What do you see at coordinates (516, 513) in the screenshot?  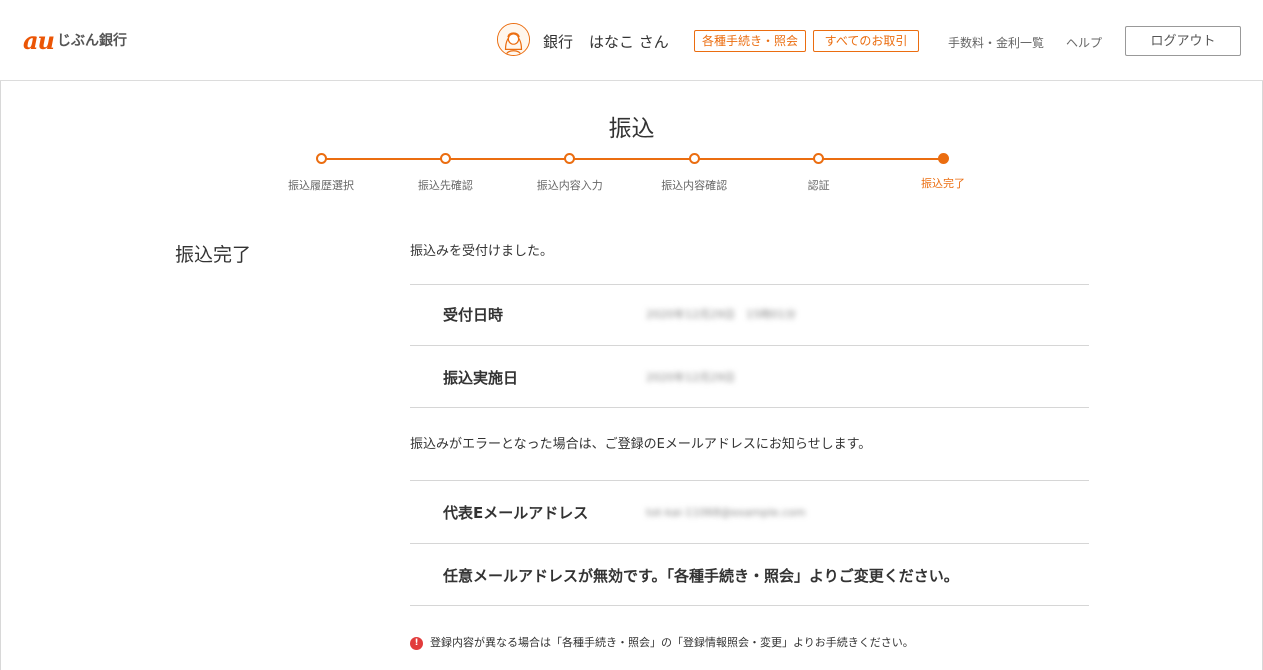 I see `email-label: 代表Eメールアドレス` at bounding box center [516, 513].